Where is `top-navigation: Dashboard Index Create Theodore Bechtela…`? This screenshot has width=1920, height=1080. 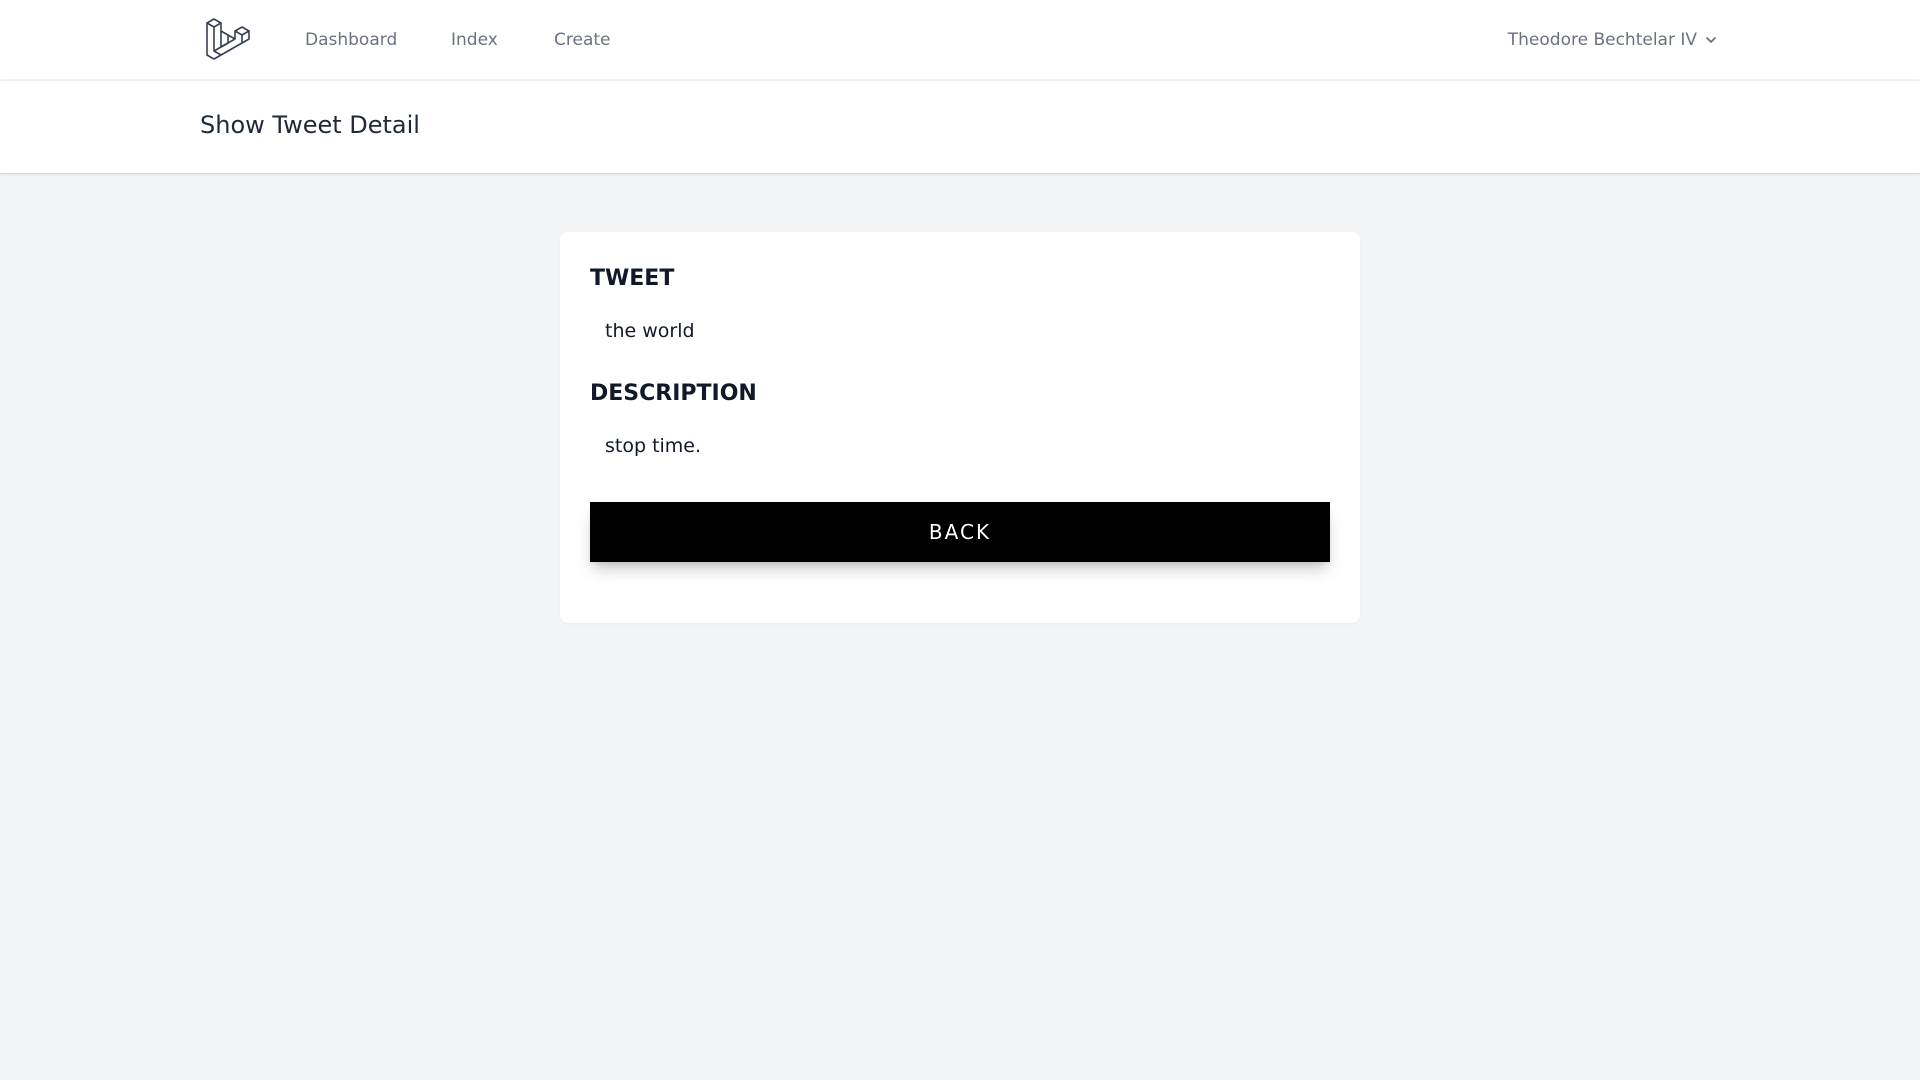
top-navigation: Dashboard Index Create Theodore Bechtela… is located at coordinates (960, 40).